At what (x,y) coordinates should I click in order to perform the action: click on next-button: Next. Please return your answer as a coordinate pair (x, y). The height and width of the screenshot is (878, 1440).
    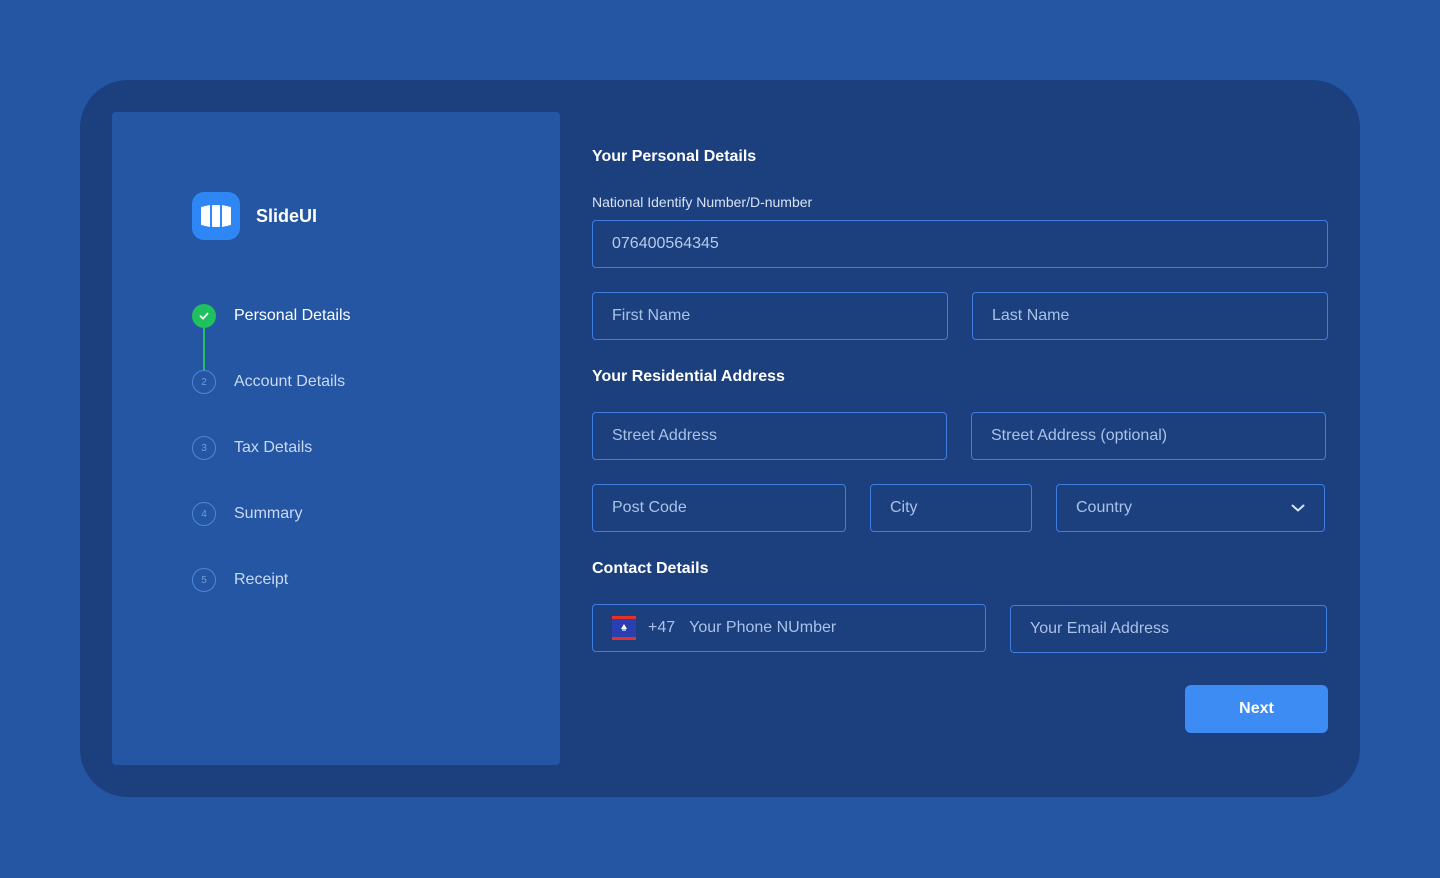
    Looking at the image, I should click on (1256, 709).